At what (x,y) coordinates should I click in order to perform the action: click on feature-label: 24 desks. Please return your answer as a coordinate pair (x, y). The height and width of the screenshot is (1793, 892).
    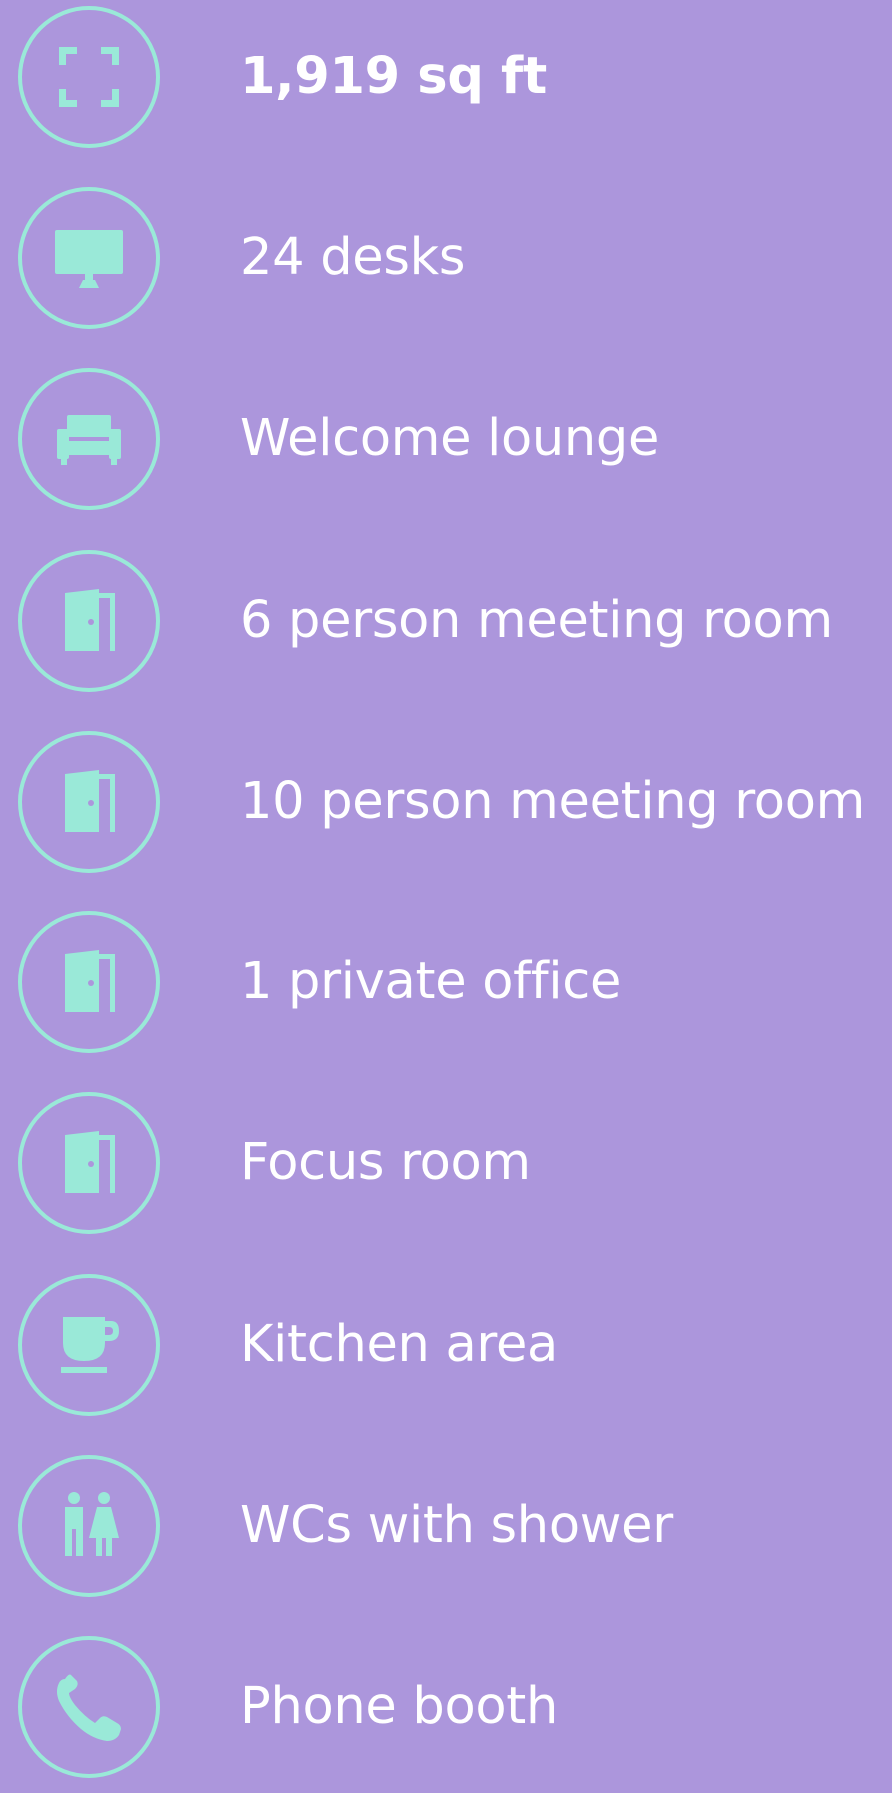
    Looking at the image, I should click on (353, 257).